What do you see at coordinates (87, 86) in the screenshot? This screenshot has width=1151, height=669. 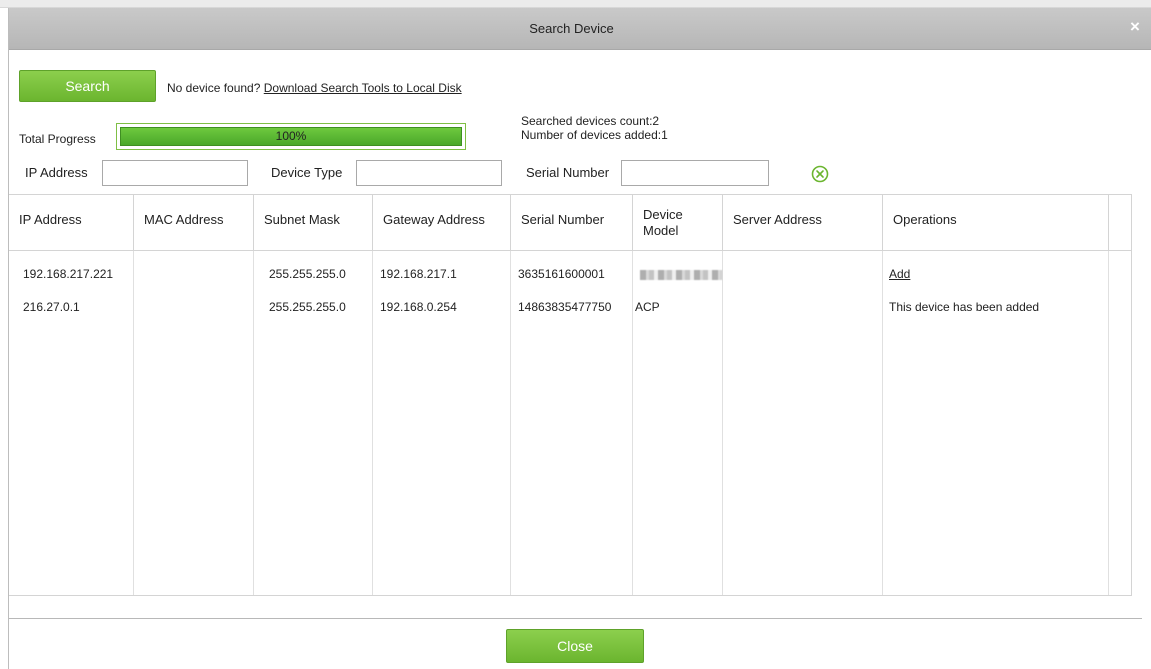 I see `search-button: Search` at bounding box center [87, 86].